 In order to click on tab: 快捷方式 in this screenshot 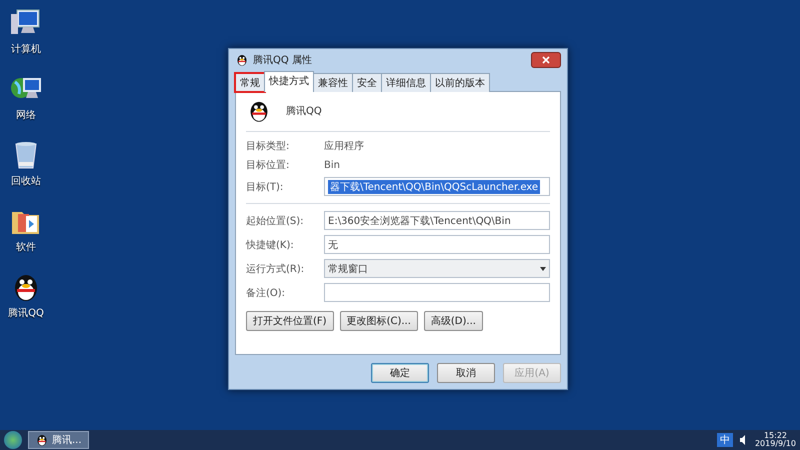, I will do `click(289, 81)`.